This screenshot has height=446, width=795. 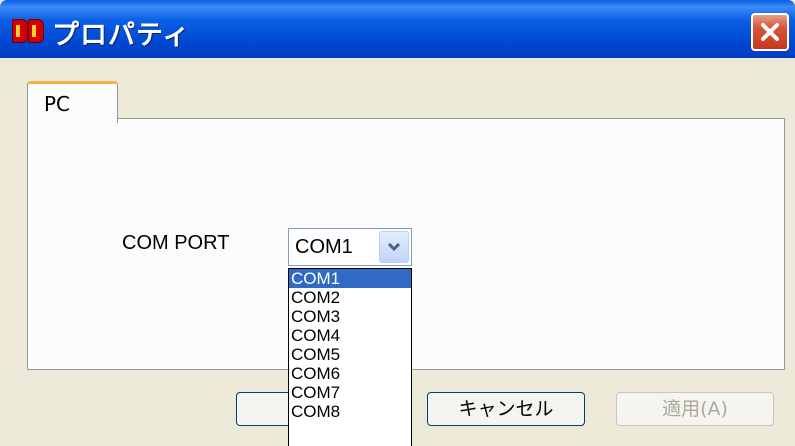 What do you see at coordinates (350, 278) in the screenshot?
I see `dropdown-option: COM1` at bounding box center [350, 278].